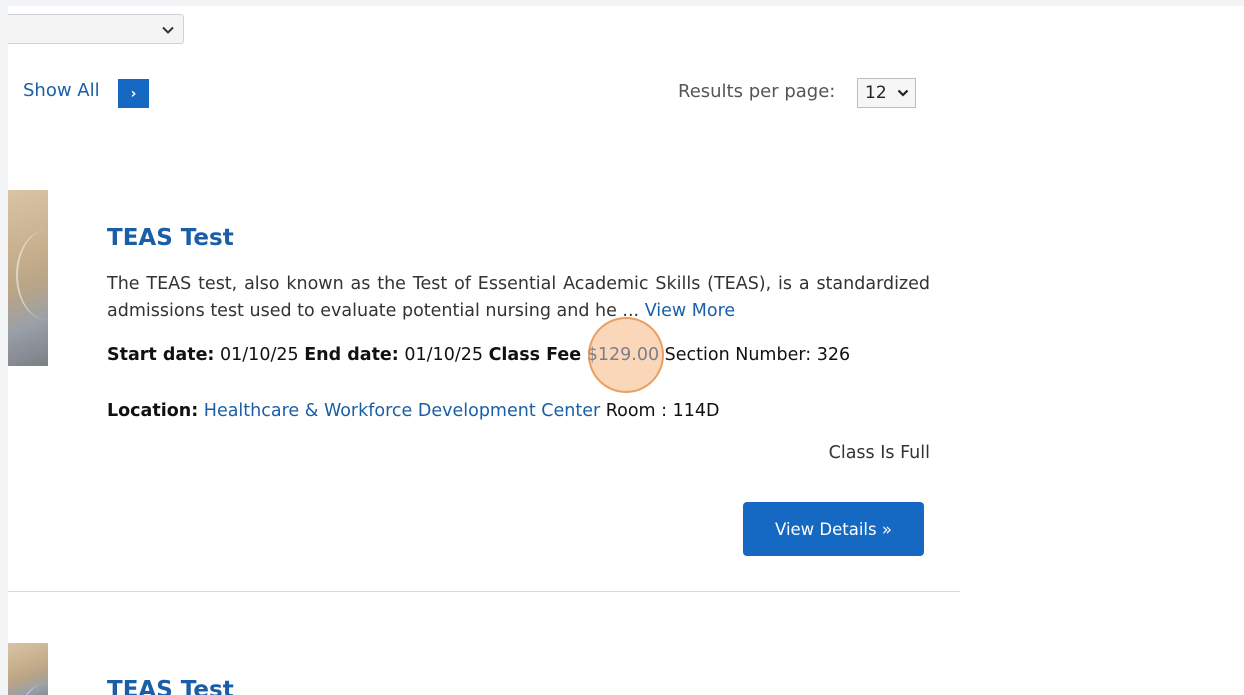 The image size is (1244, 695). I want to click on location-label: Location:, so click(153, 411).